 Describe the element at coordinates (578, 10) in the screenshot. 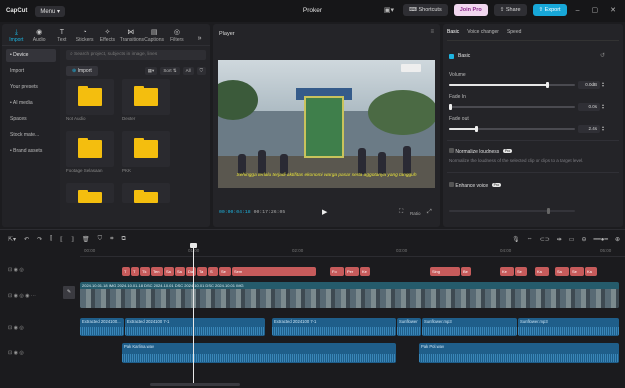

I see `minimize-icon: –` at that location.